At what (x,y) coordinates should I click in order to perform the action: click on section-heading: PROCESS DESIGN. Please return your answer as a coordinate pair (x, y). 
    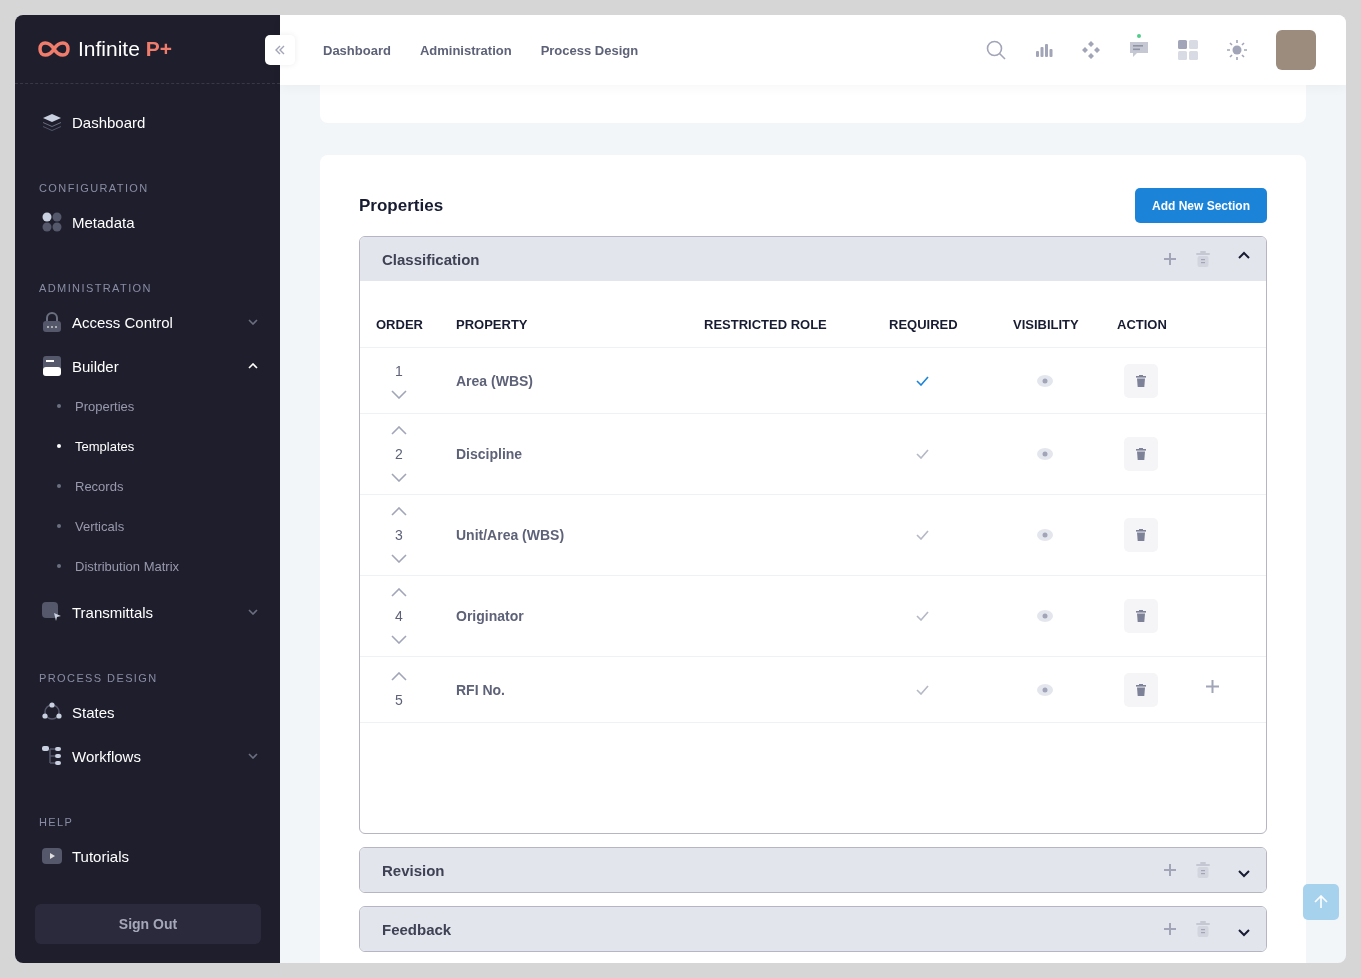
    Looking at the image, I should click on (98, 679).